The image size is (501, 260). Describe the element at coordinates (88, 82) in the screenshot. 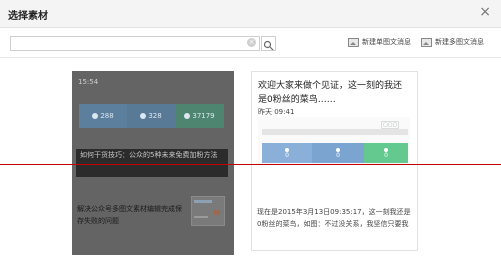

I see `card-time: 15:54` at that location.